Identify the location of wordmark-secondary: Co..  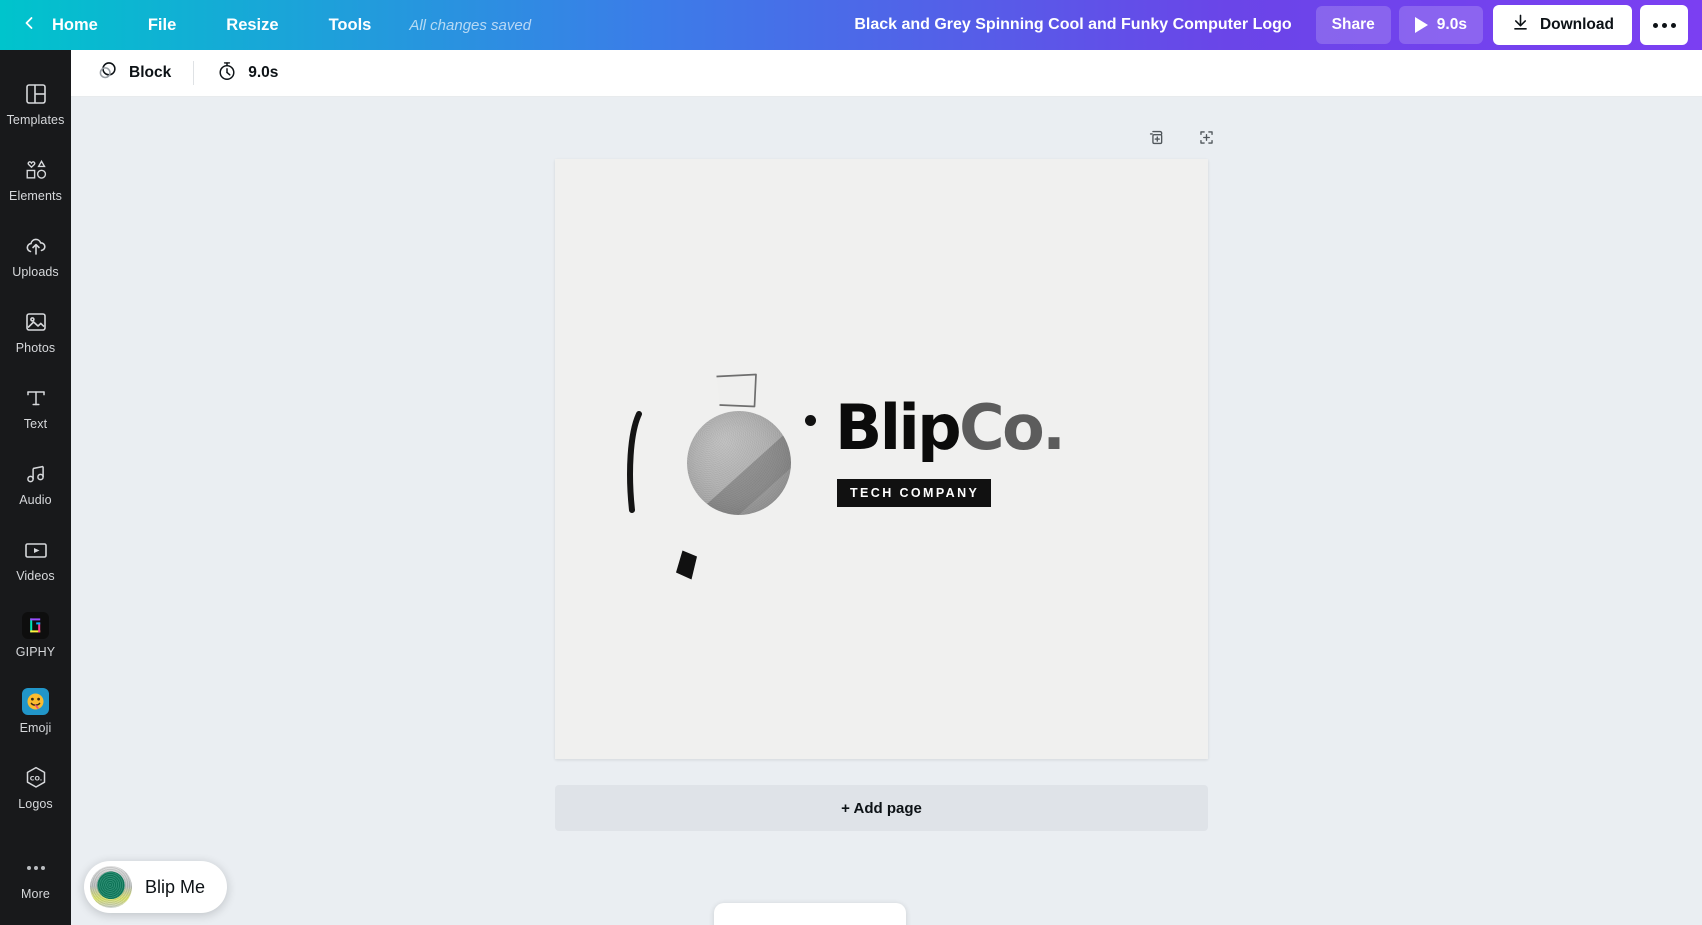
(1012, 427).